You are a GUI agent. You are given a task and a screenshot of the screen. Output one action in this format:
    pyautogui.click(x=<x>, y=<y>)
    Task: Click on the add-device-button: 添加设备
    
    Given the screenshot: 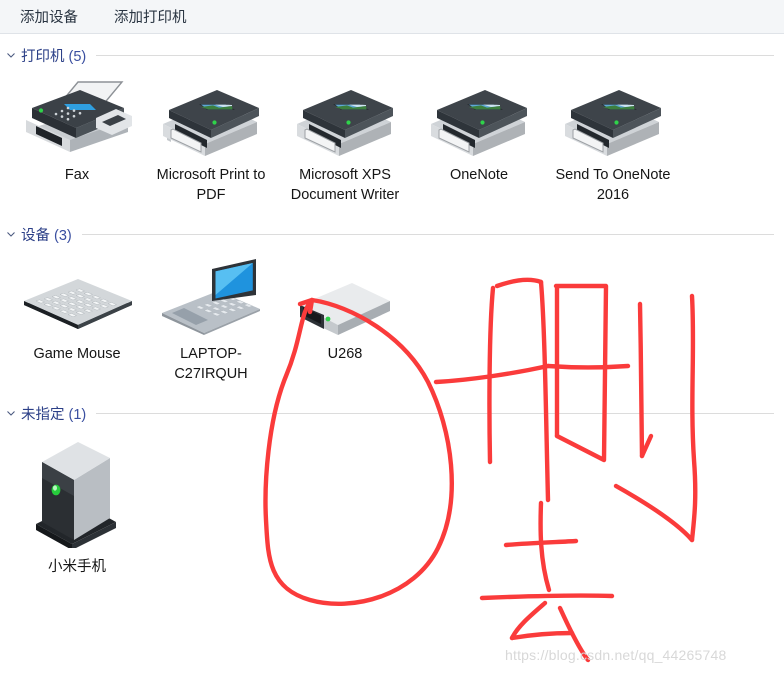 What is the action you would take?
    pyautogui.click(x=49, y=16)
    